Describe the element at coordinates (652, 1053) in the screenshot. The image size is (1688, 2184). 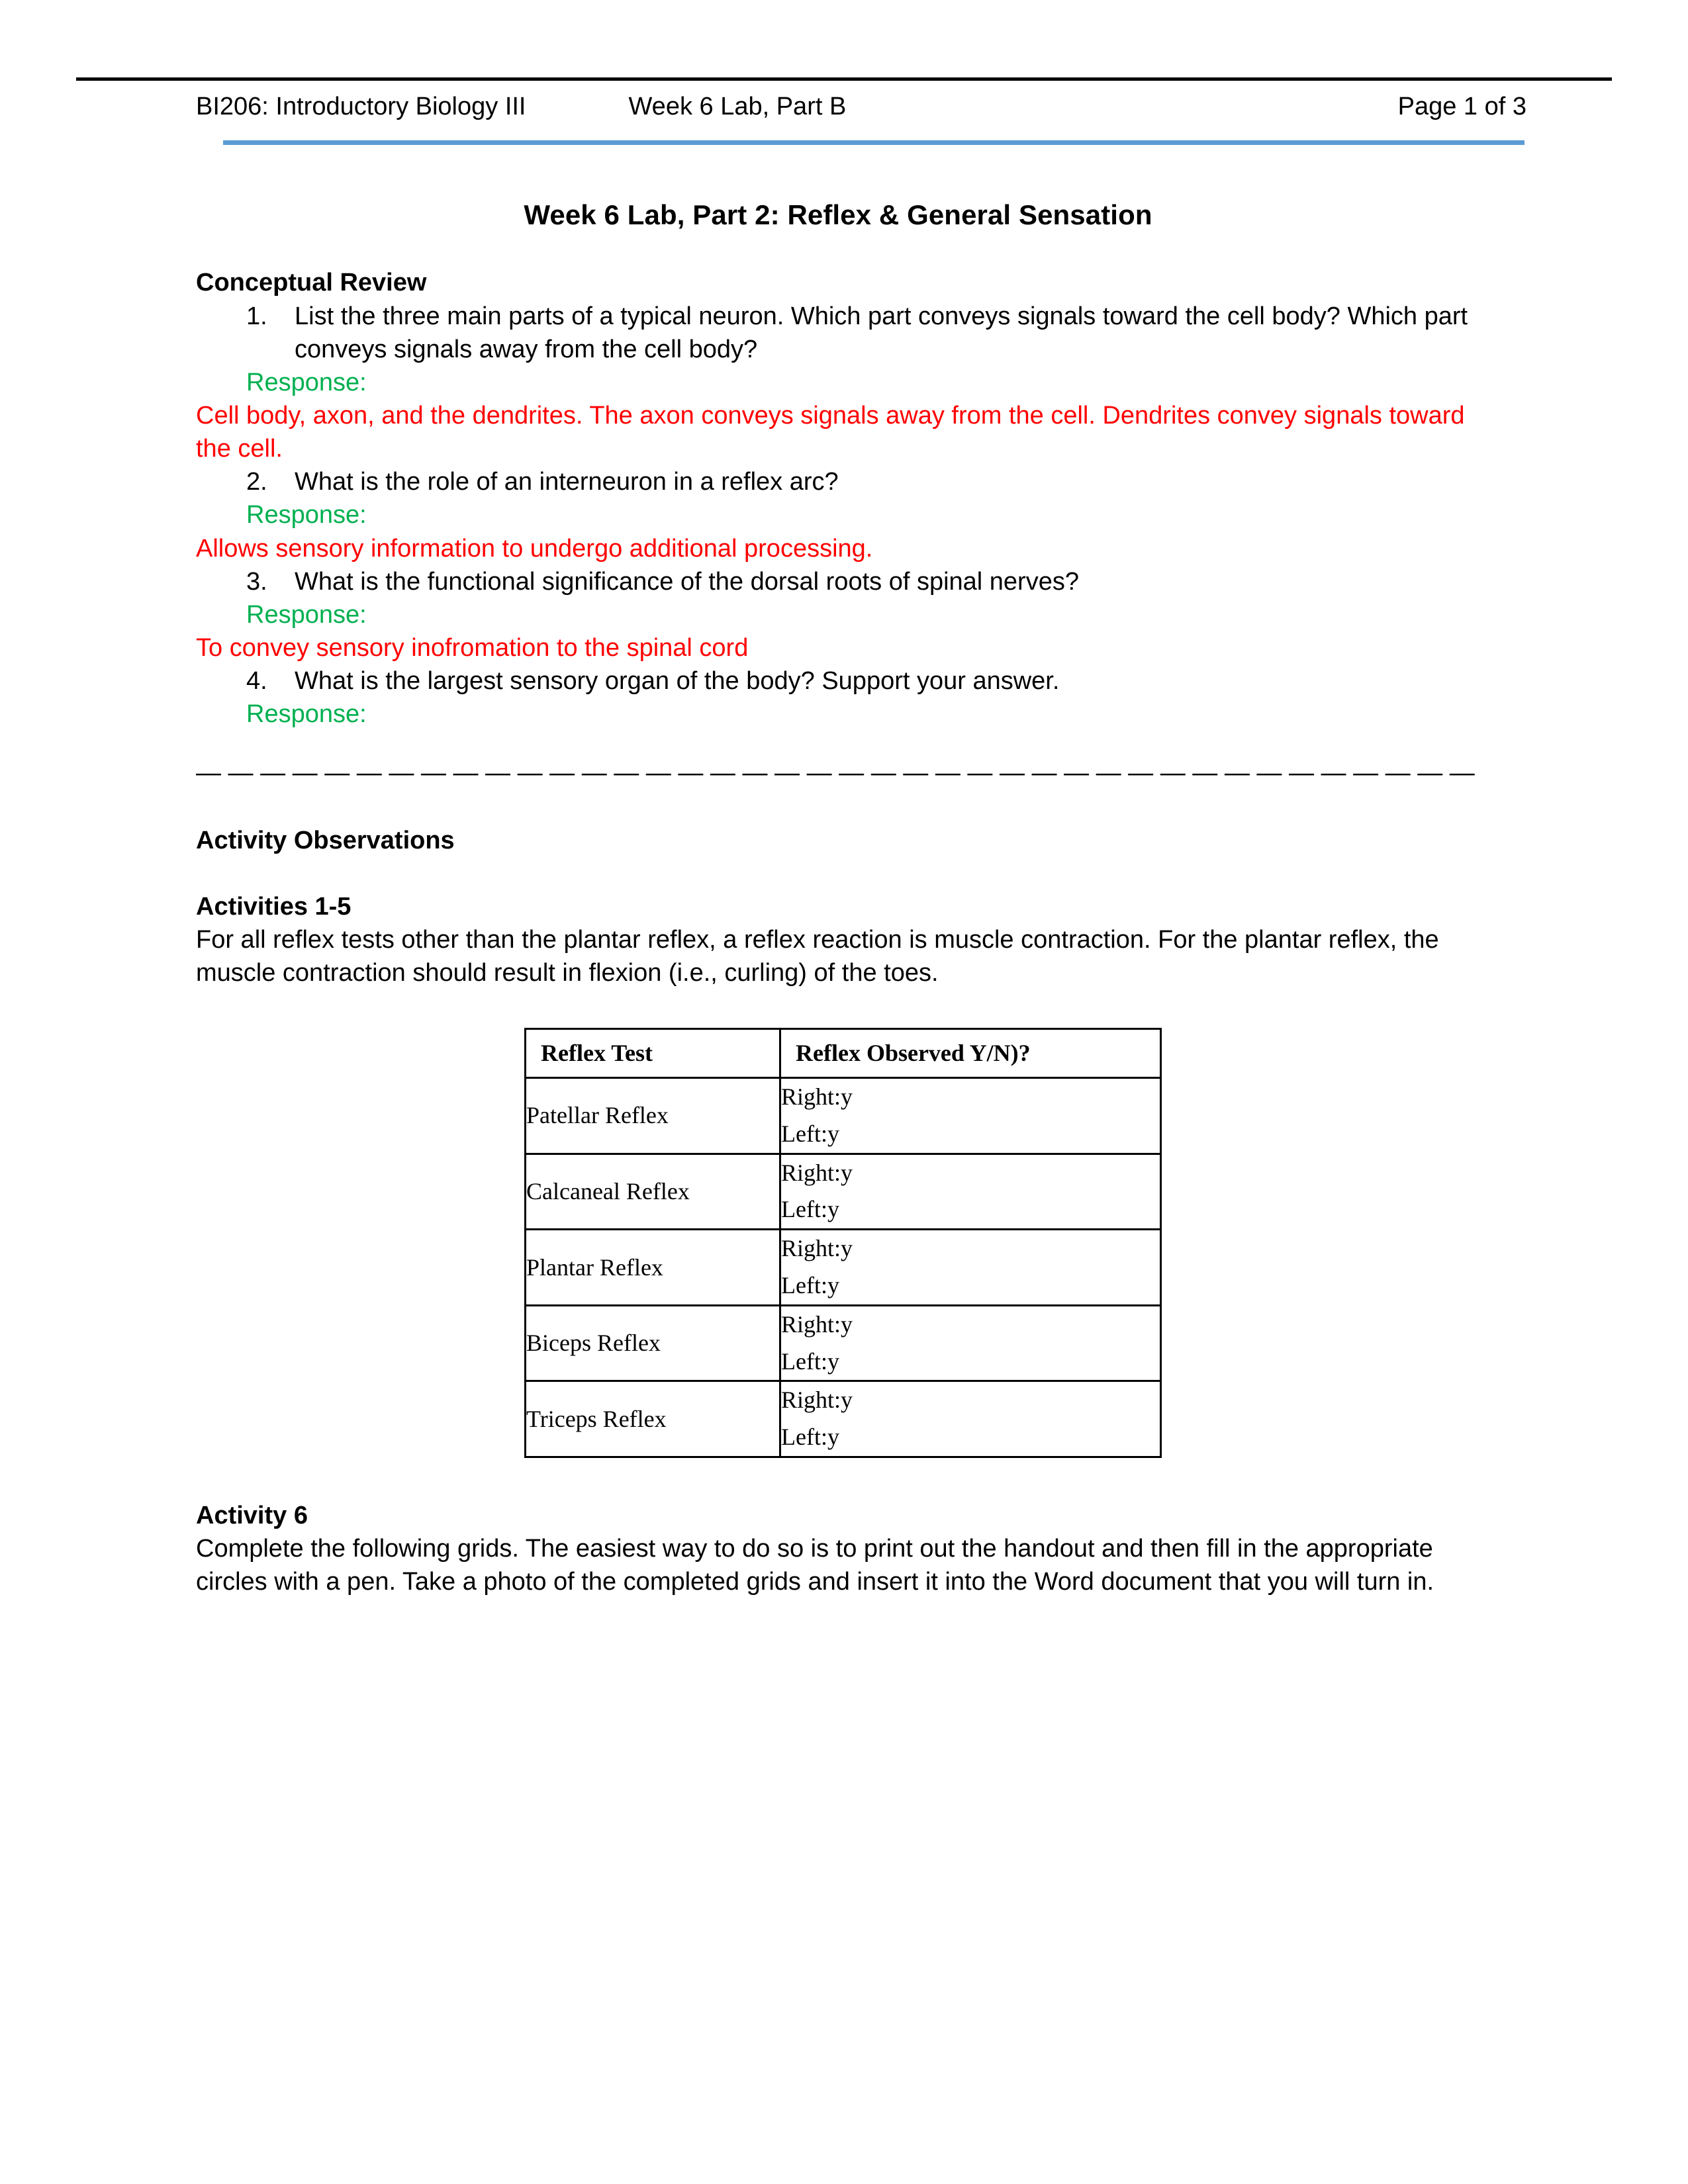
I see `column-header-reflex-test: Reflex Test` at that location.